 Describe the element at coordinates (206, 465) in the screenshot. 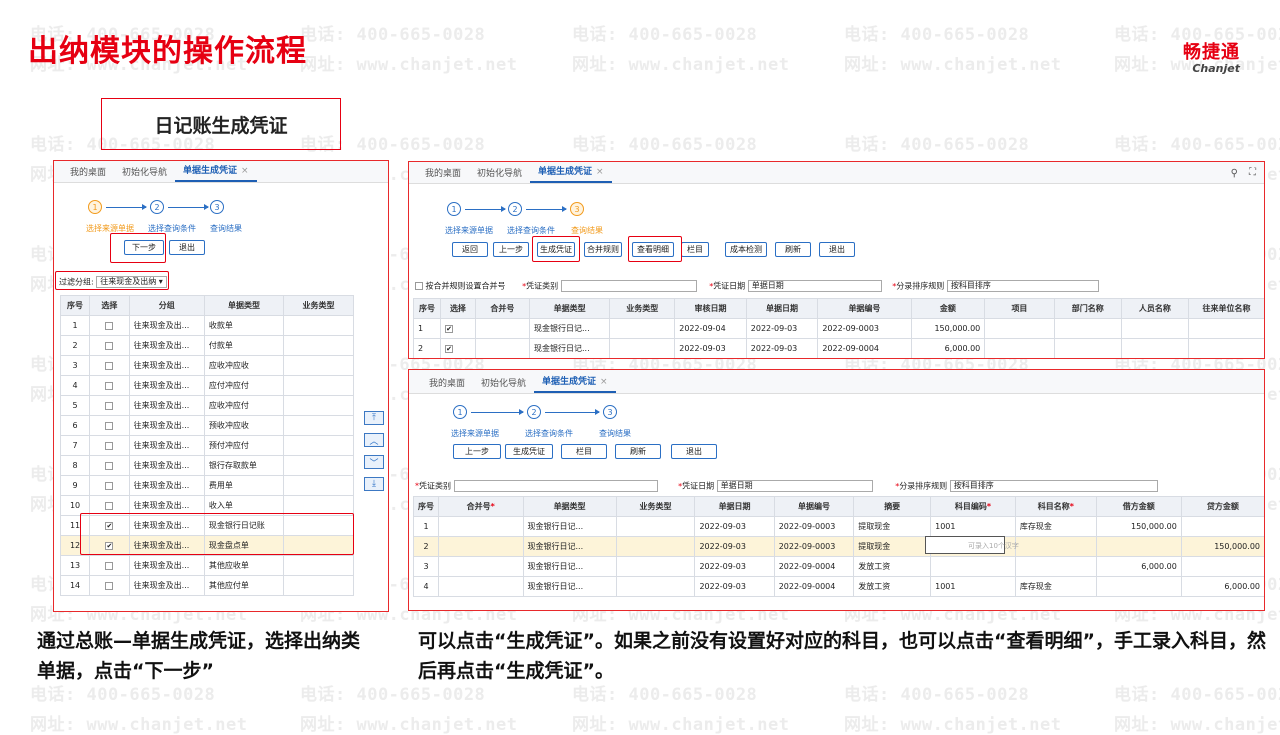

I see `table-row: 8 往来现金及出... 银行存取款单` at that location.